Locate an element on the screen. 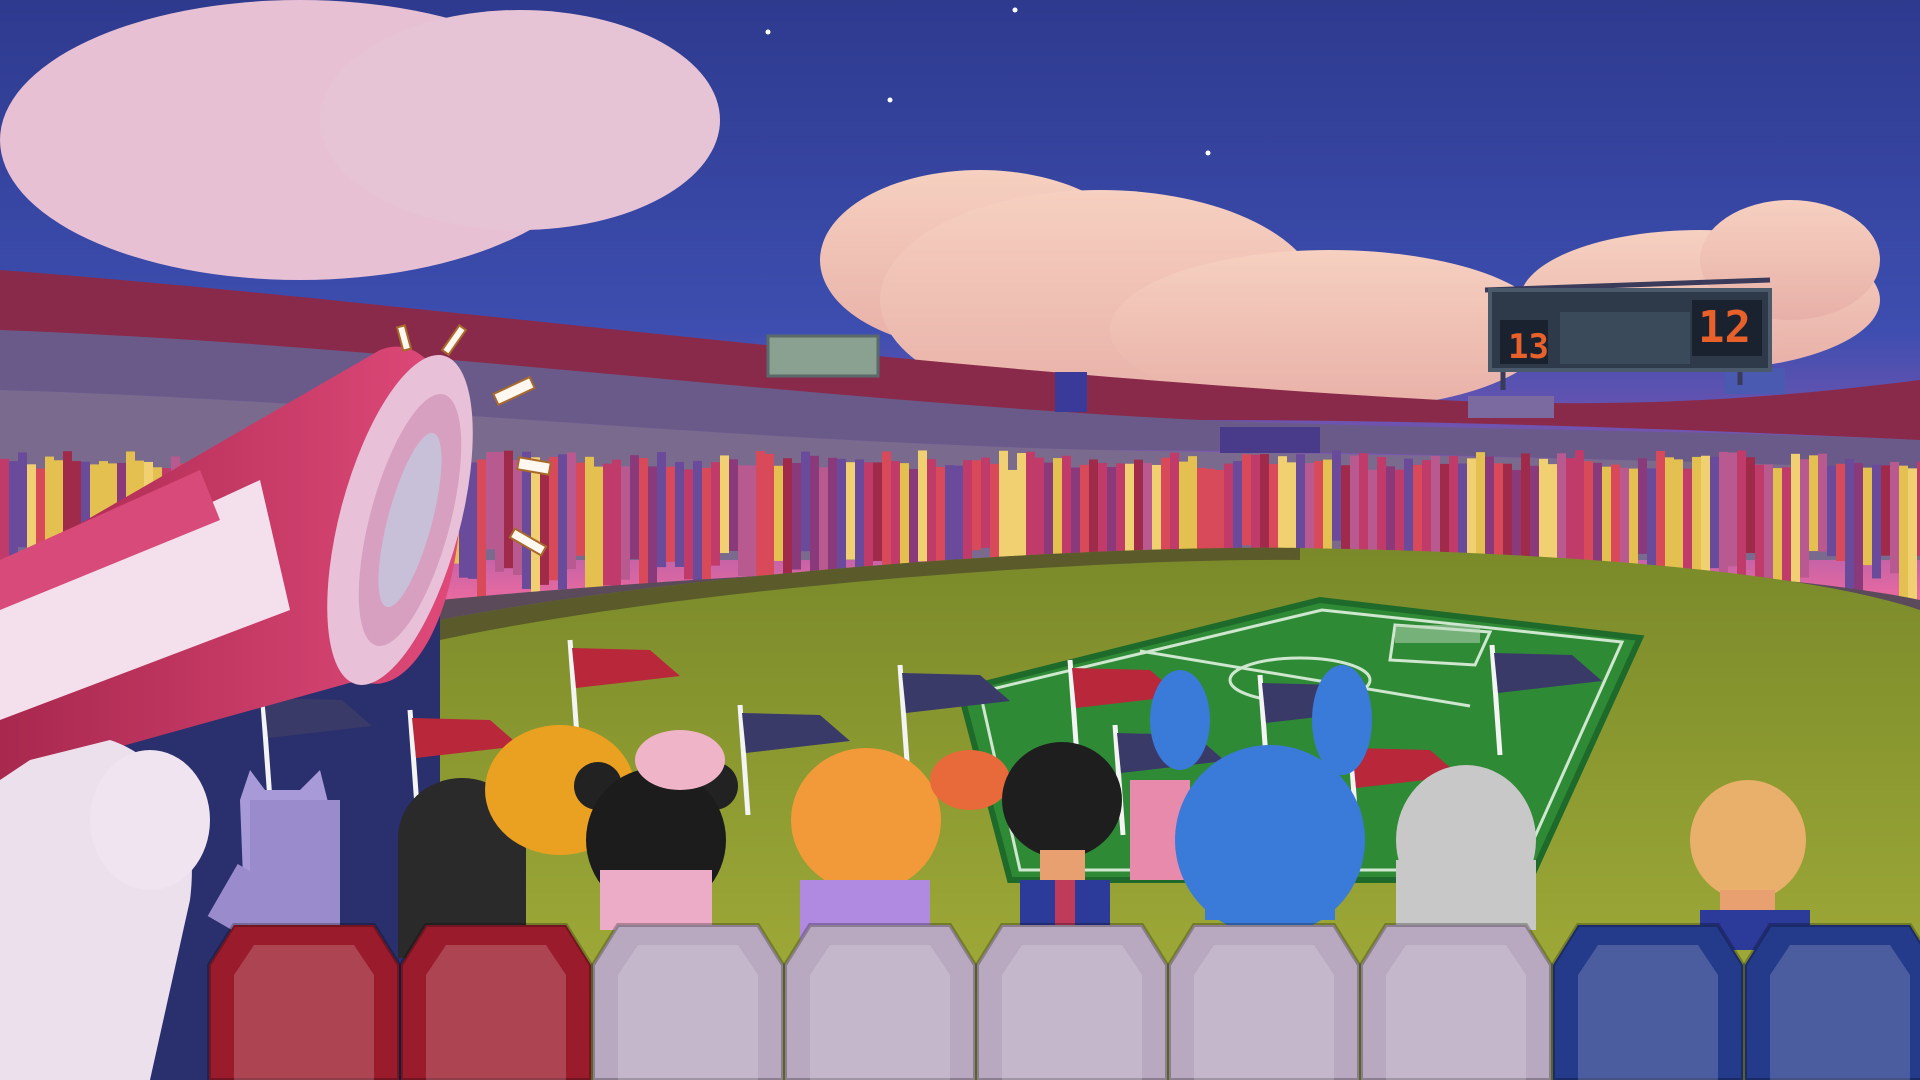 This screenshot has height=1080, width=1920. seat-row is located at coordinates (1063, 1001).